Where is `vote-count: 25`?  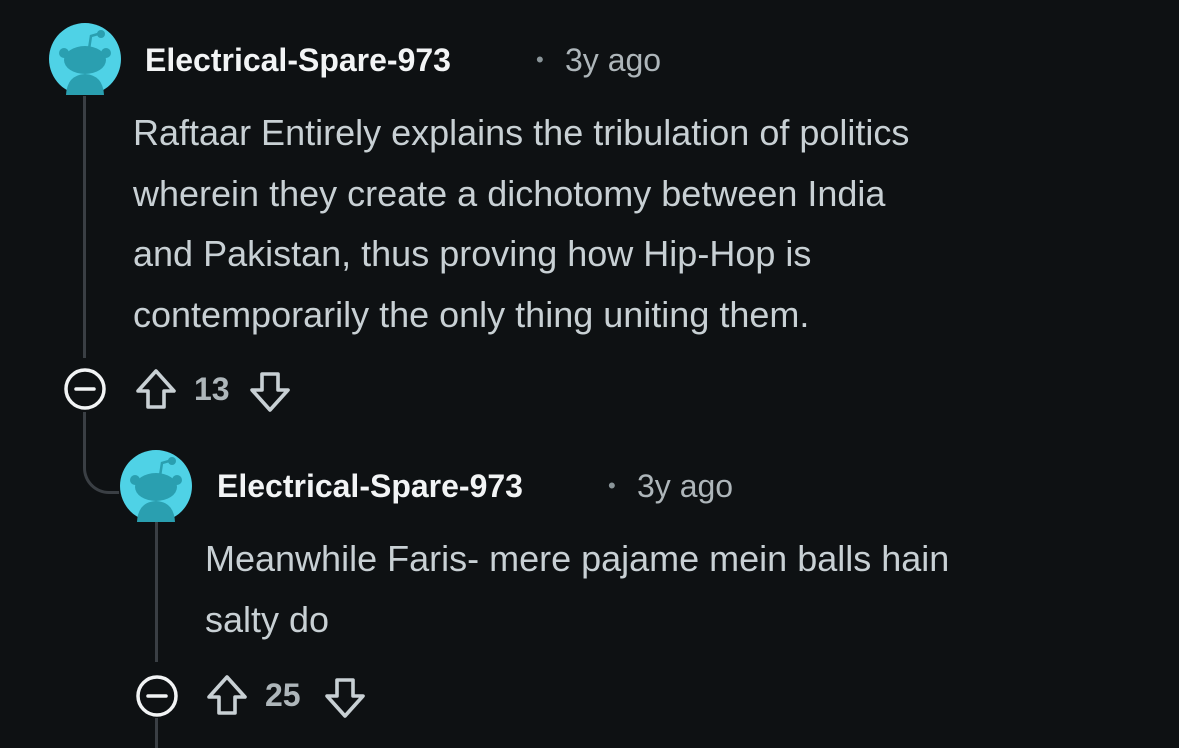
vote-count: 25 is located at coordinates (283, 695).